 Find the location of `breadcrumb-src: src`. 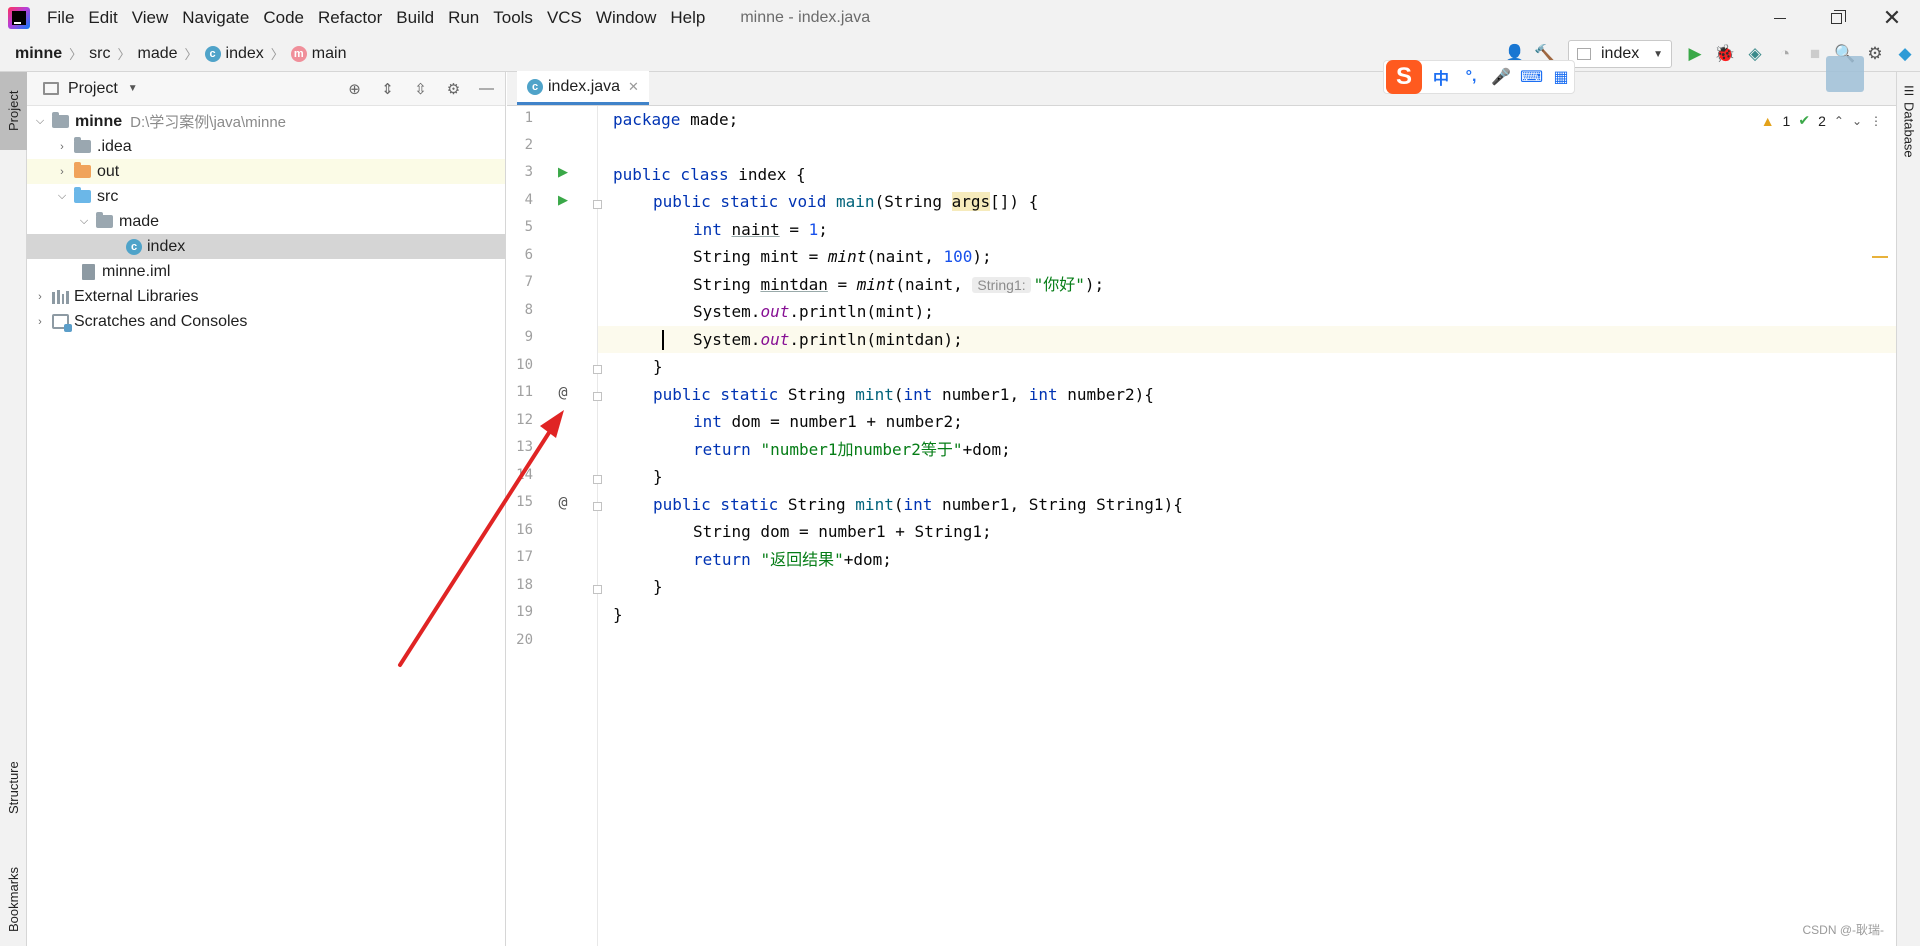

breadcrumb-src: src is located at coordinates (99, 54).